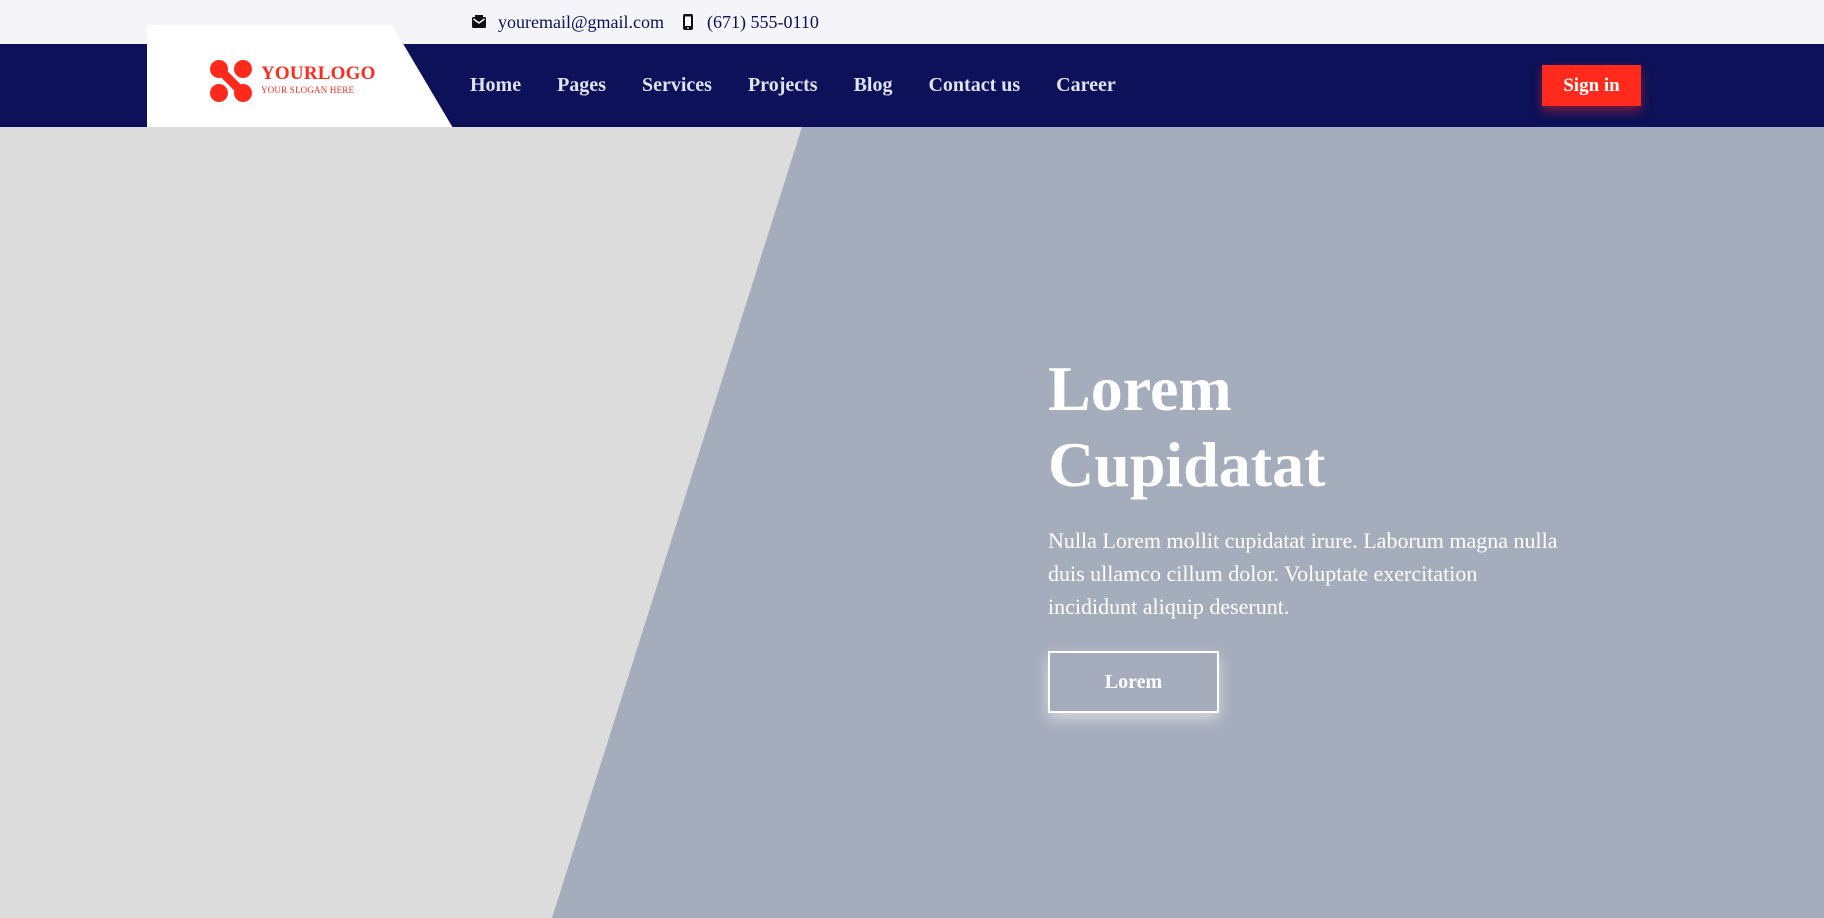  Describe the element at coordinates (231, 83) in the screenshot. I see `logo-mark-icon` at that location.